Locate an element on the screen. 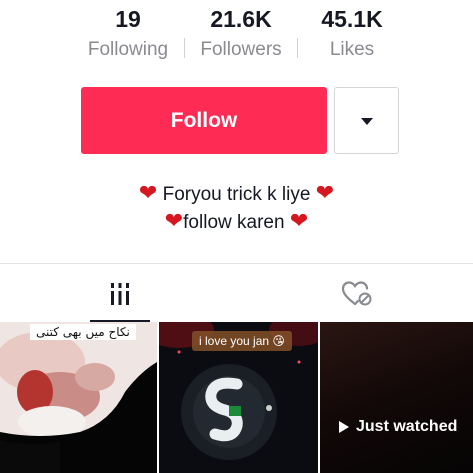  bio-line-1: ❤ Foryou trick k liye ❤ is located at coordinates (236, 194).